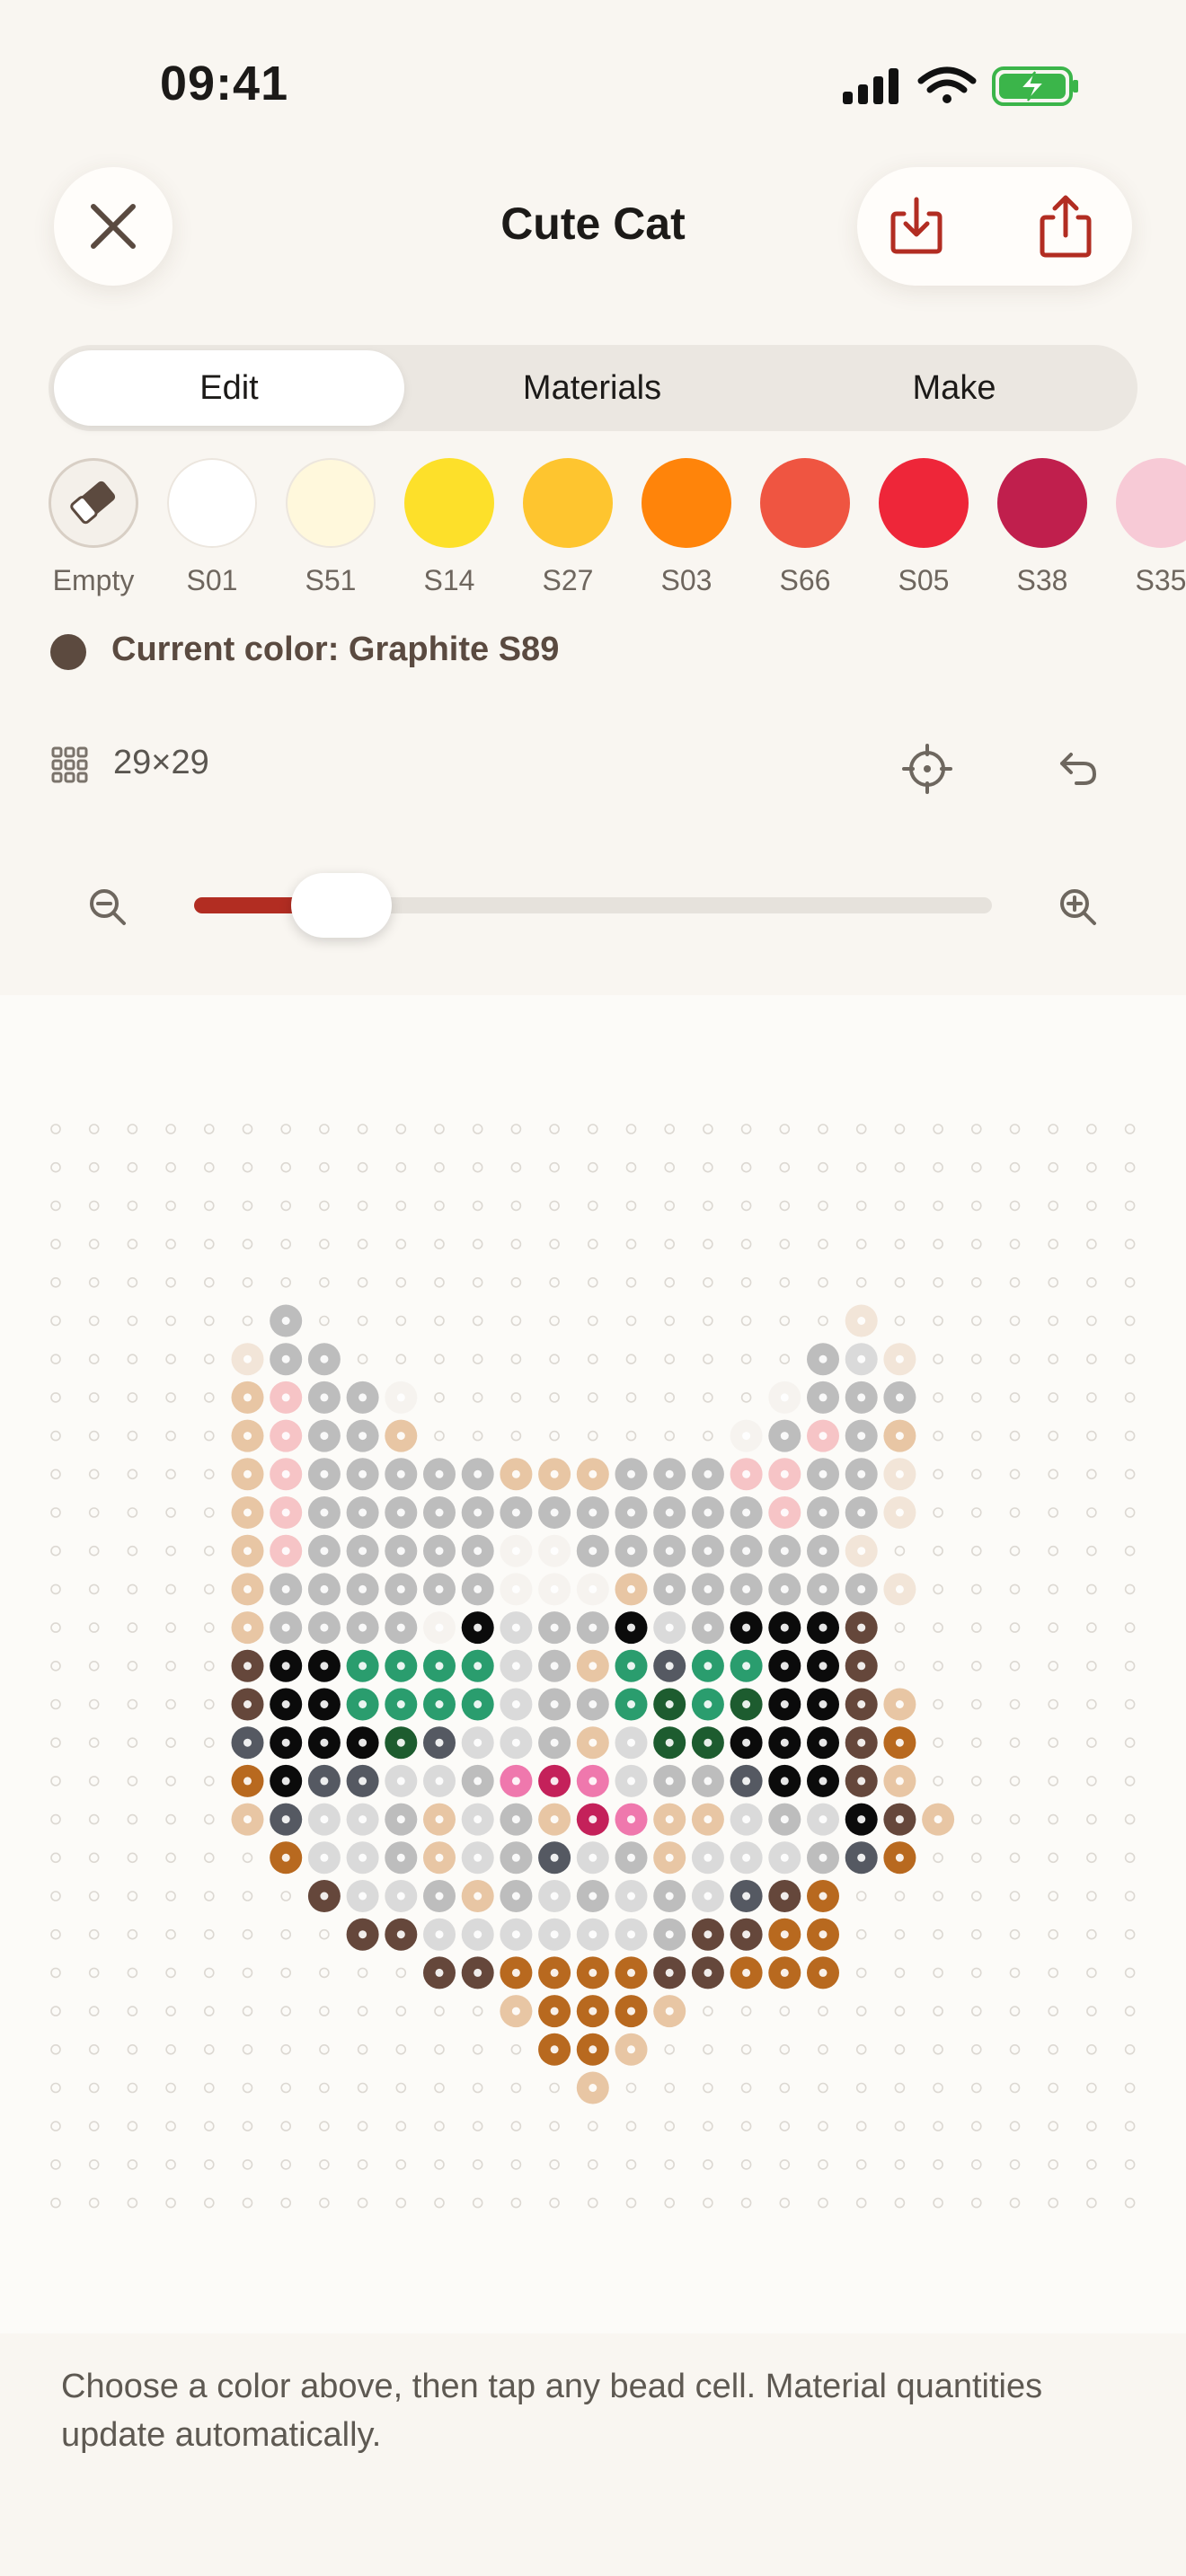 The height and width of the screenshot is (2576, 1186). I want to click on download-button, so click(916, 226).